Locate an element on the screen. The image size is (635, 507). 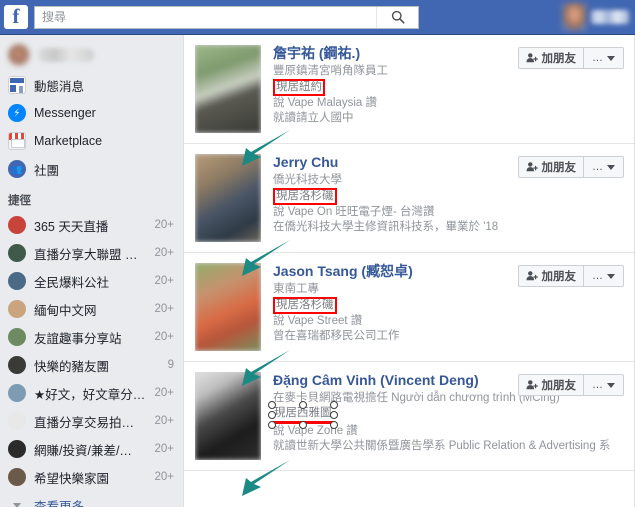
resize-handle-top-right is located at coordinates (333, 405).